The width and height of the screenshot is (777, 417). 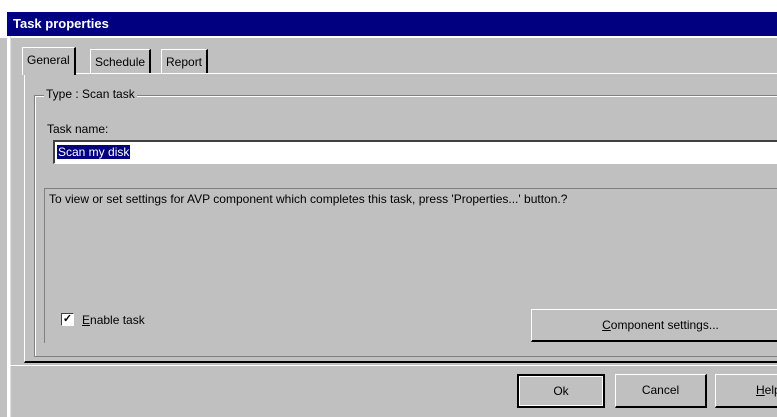 I want to click on checkmark-icon: ✓, so click(x=67, y=319).